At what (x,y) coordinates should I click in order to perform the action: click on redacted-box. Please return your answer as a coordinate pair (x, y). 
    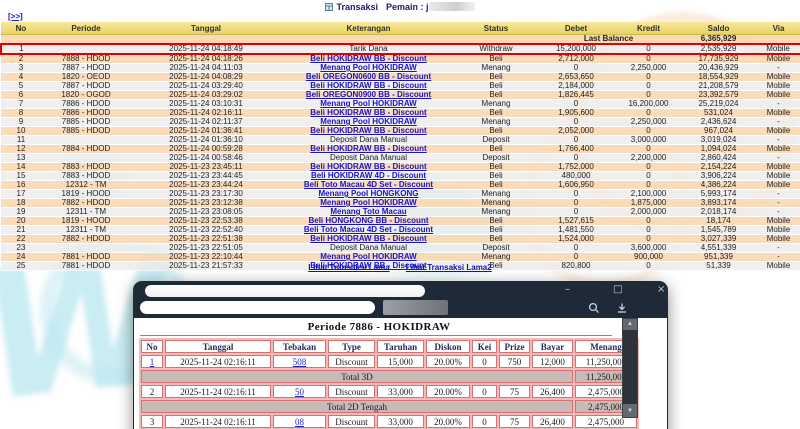
    Looking at the image, I should click on (415, 307).